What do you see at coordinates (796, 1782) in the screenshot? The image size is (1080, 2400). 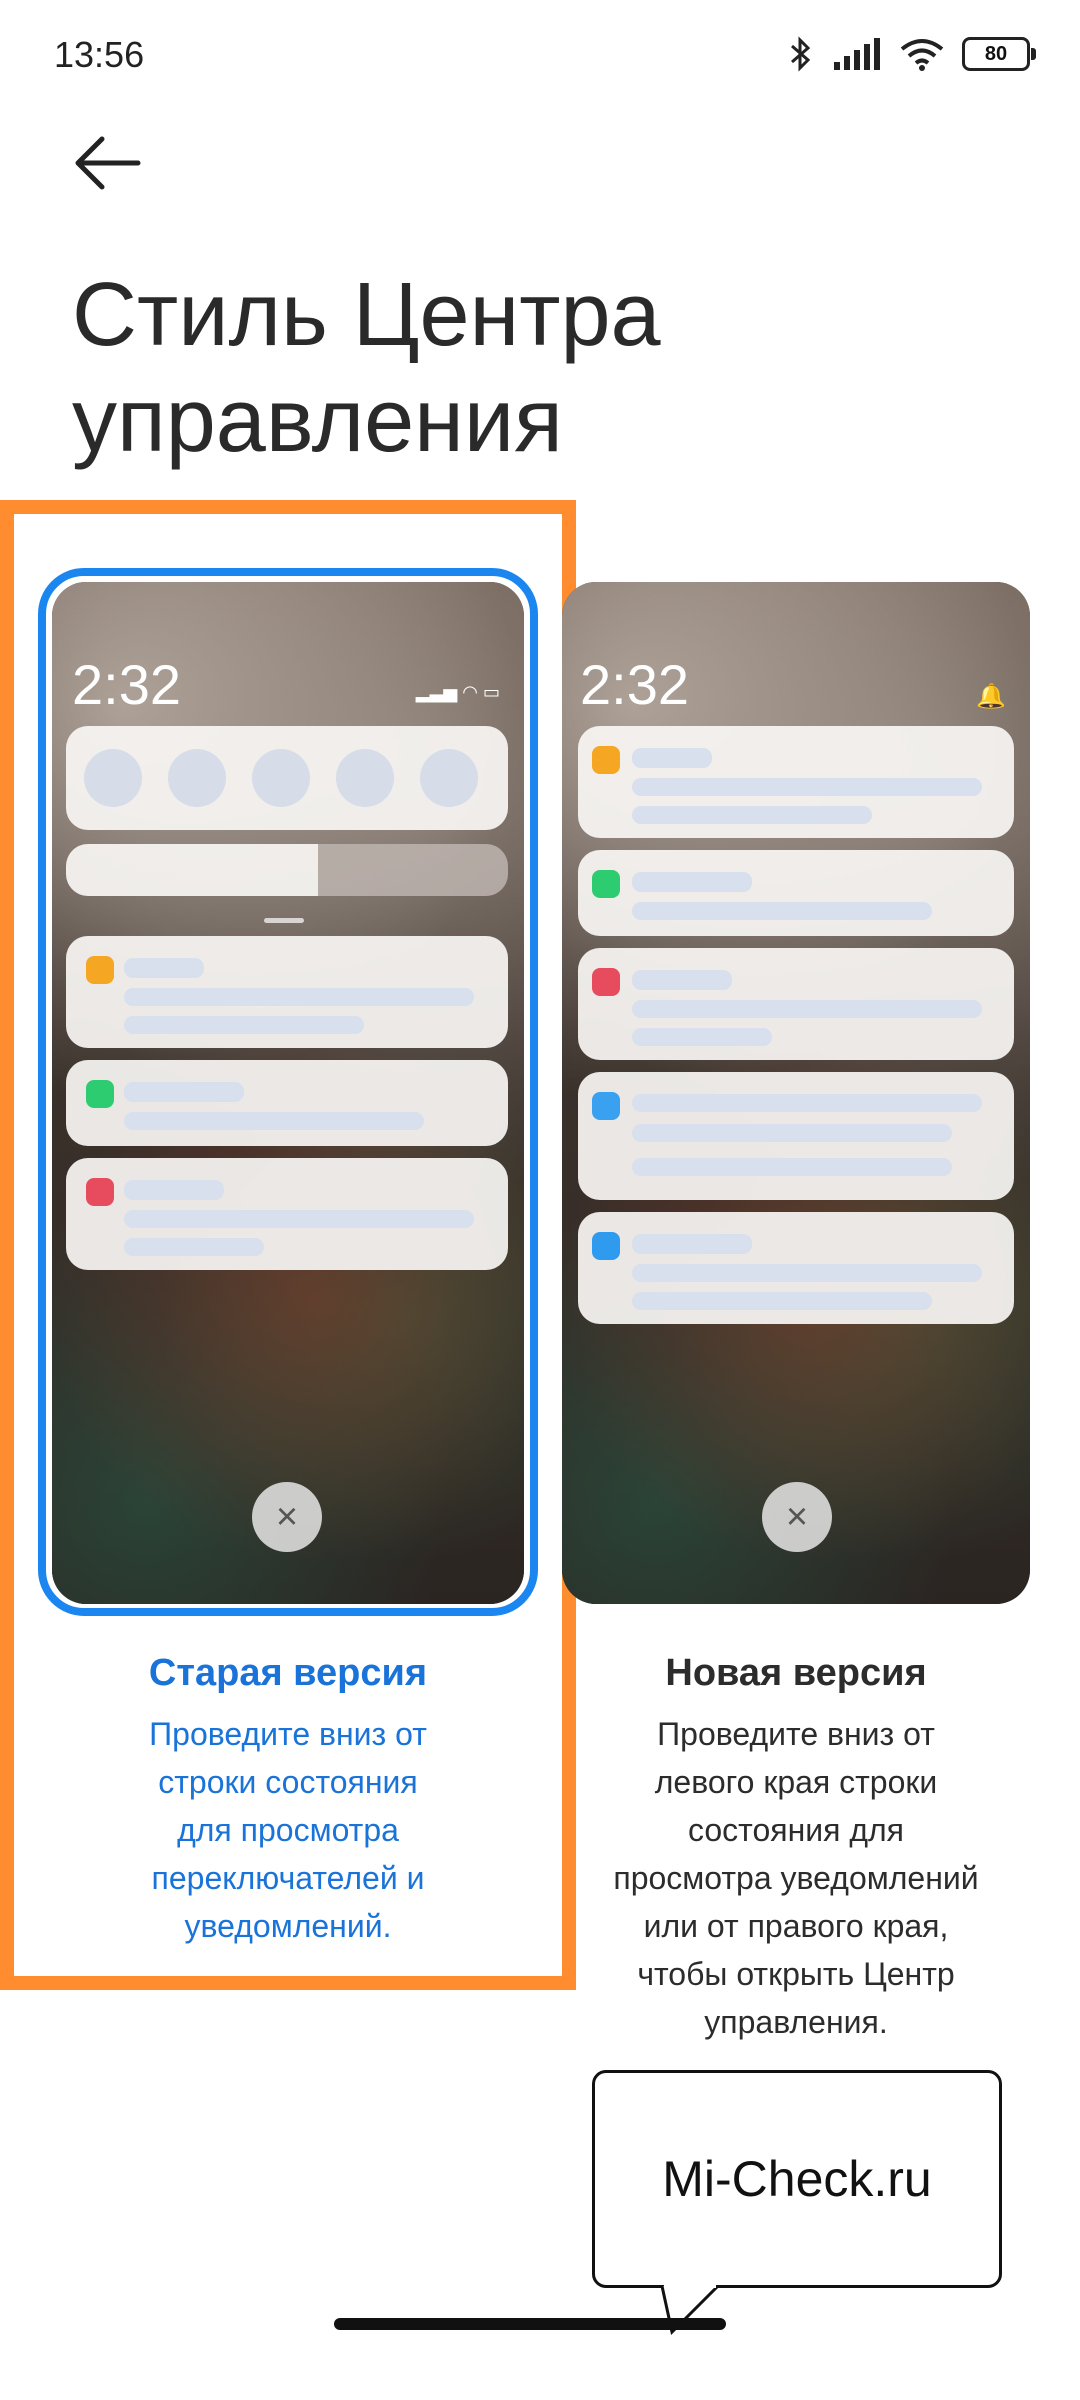 I see `desc-line: левого края строки` at bounding box center [796, 1782].